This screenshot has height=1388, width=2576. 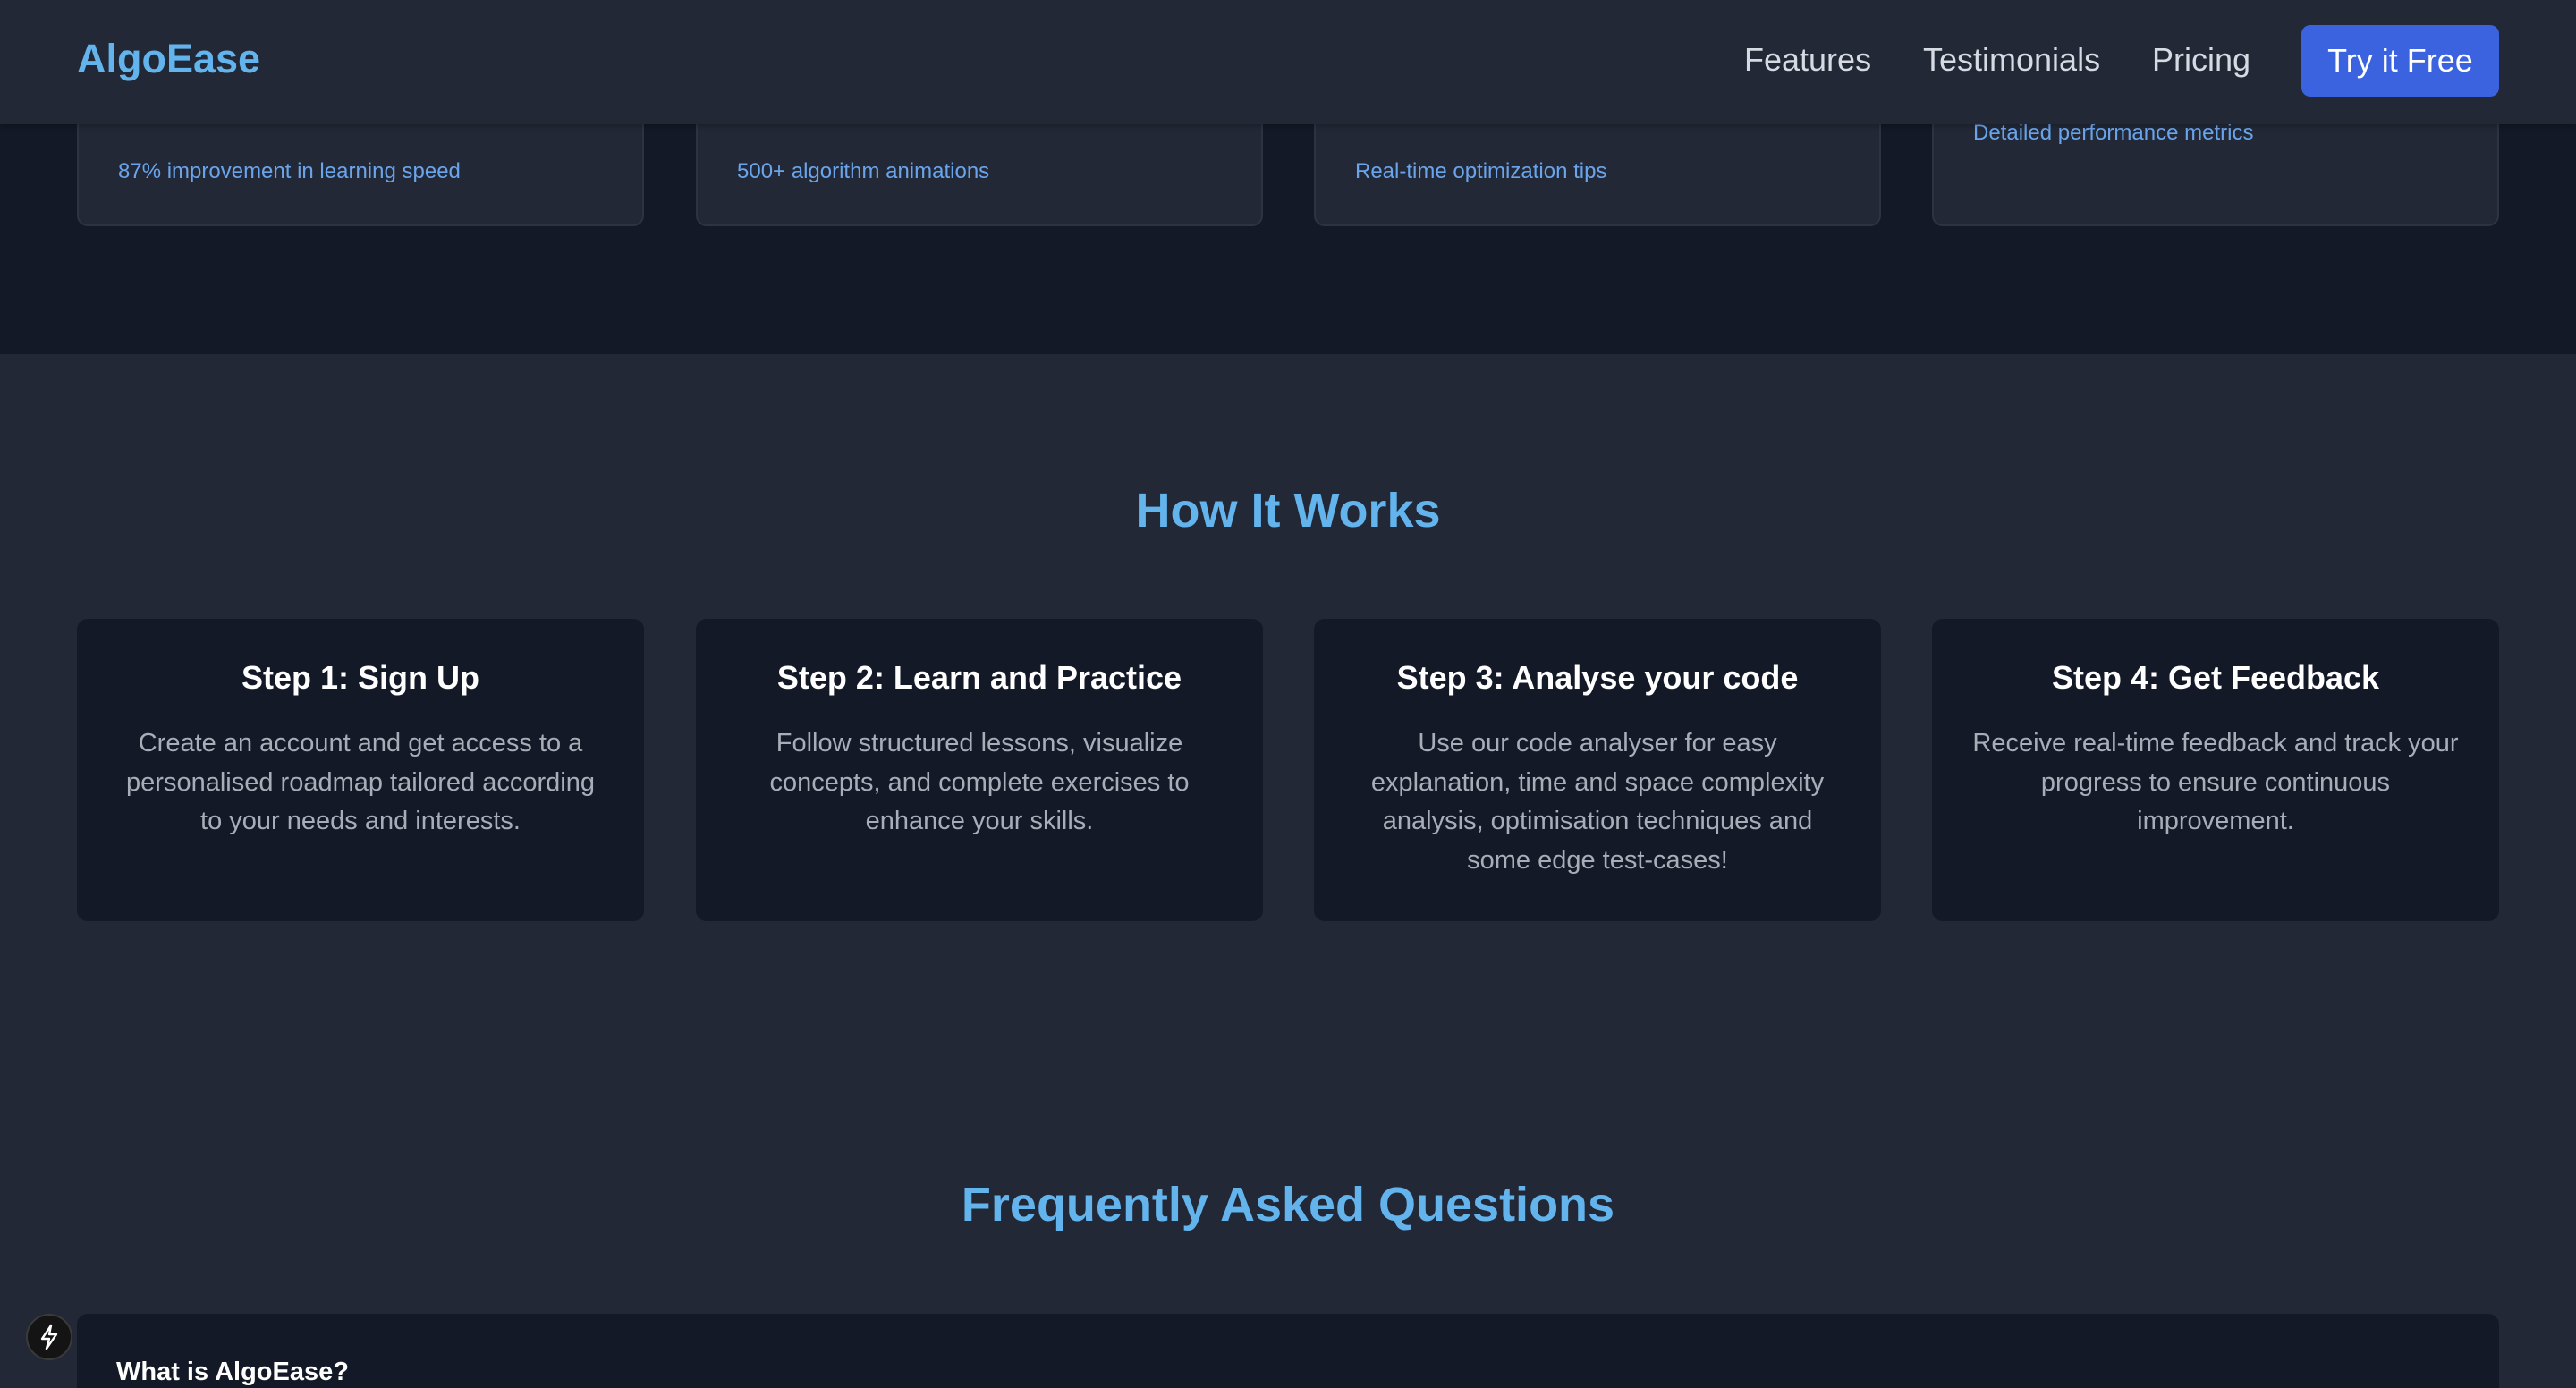 I want to click on feature-stat: 87% improvement in learning speed, so click(x=289, y=171).